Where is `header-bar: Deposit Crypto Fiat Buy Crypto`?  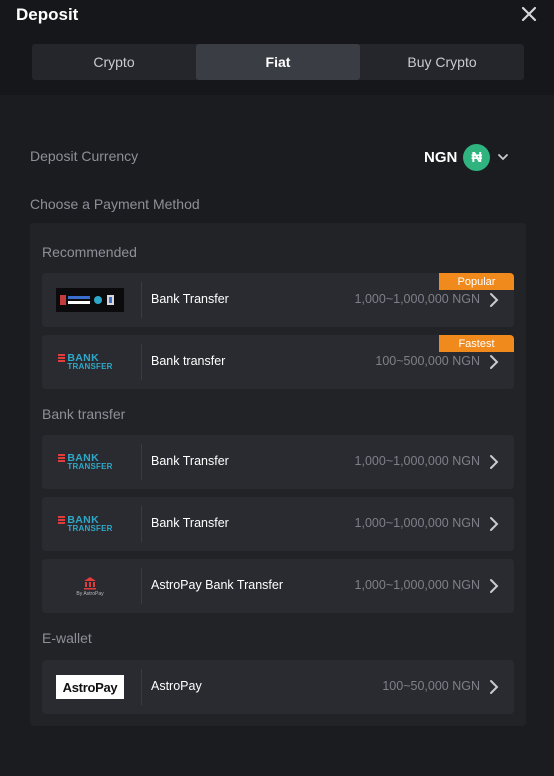 header-bar: Deposit Crypto Fiat Buy Crypto is located at coordinates (277, 47).